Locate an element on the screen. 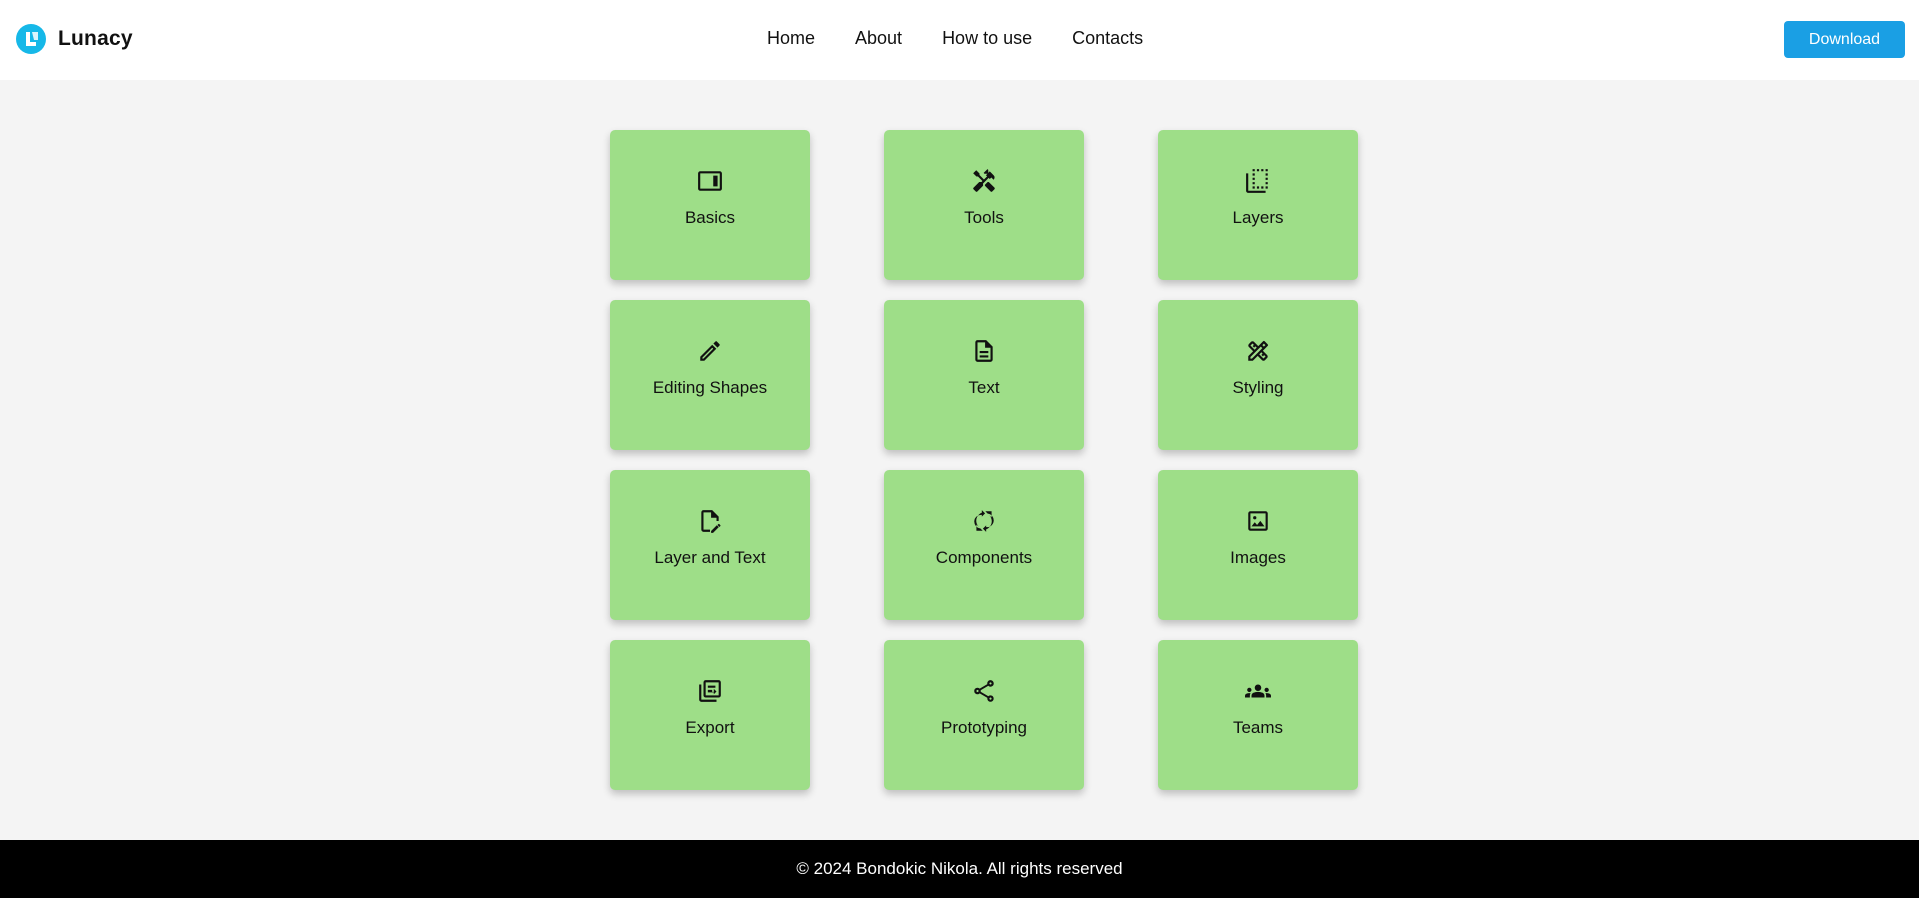  card-teams: Teams is located at coordinates (1258, 715).